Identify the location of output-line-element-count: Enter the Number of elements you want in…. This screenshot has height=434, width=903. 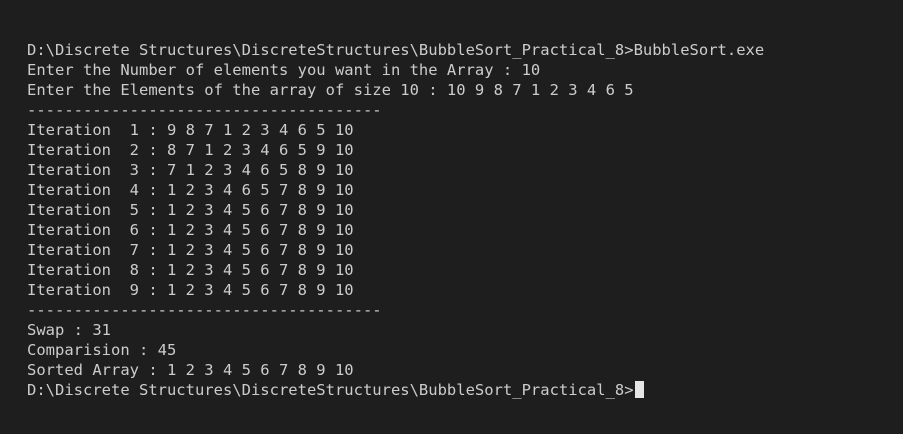
(284, 70).